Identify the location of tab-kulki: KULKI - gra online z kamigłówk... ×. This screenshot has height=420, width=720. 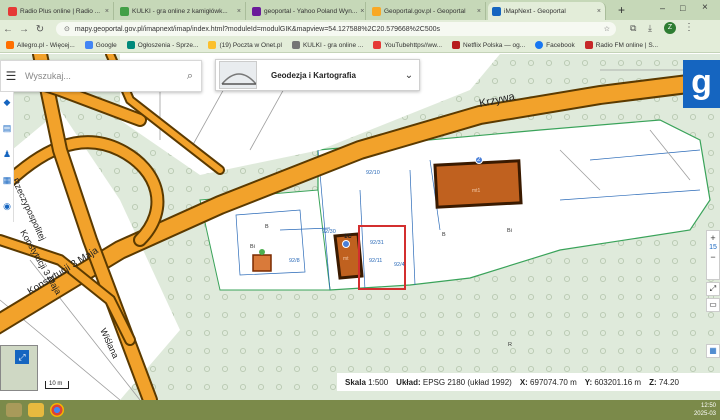
(181, 11).